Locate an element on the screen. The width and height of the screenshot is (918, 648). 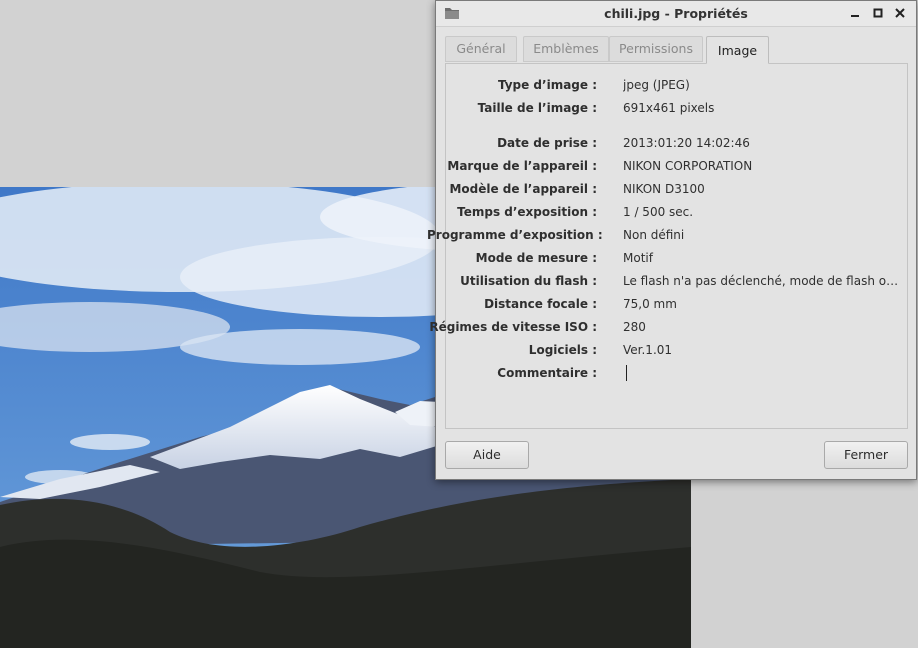
property-value: 2013:01:20 14:02:46 is located at coordinates (686, 143).